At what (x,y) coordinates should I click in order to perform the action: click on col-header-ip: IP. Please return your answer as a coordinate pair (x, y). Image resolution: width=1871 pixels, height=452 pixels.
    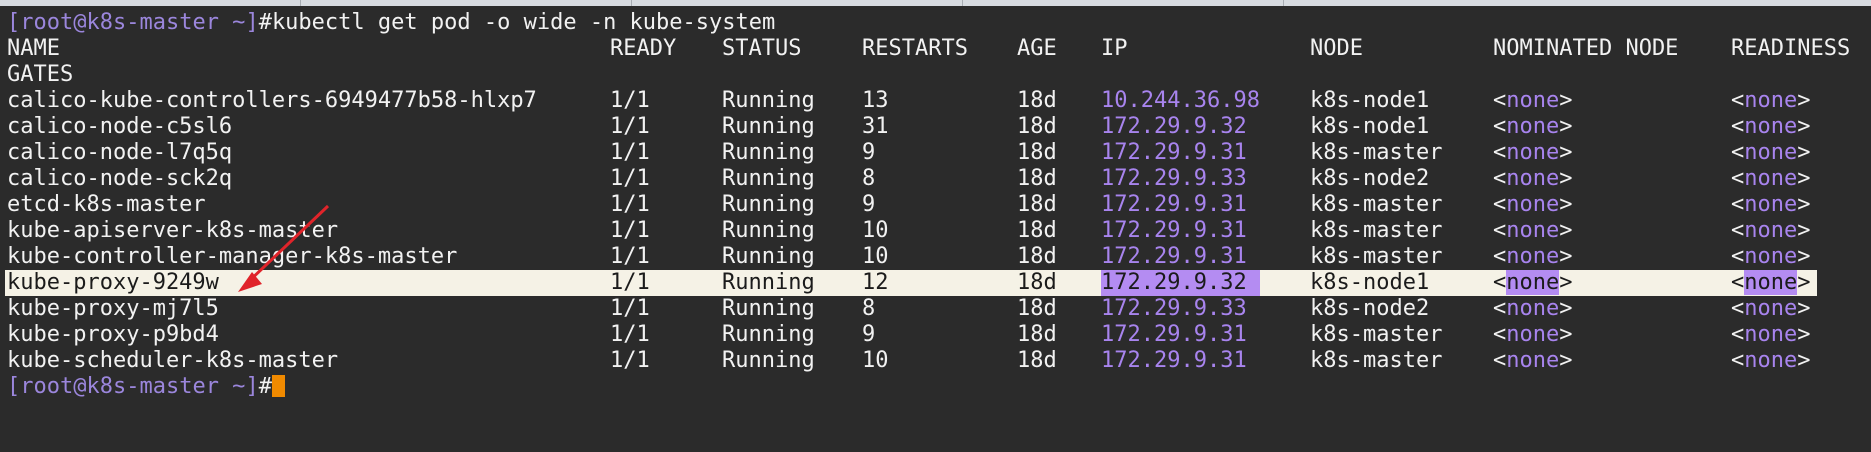
    Looking at the image, I should click on (1114, 48).